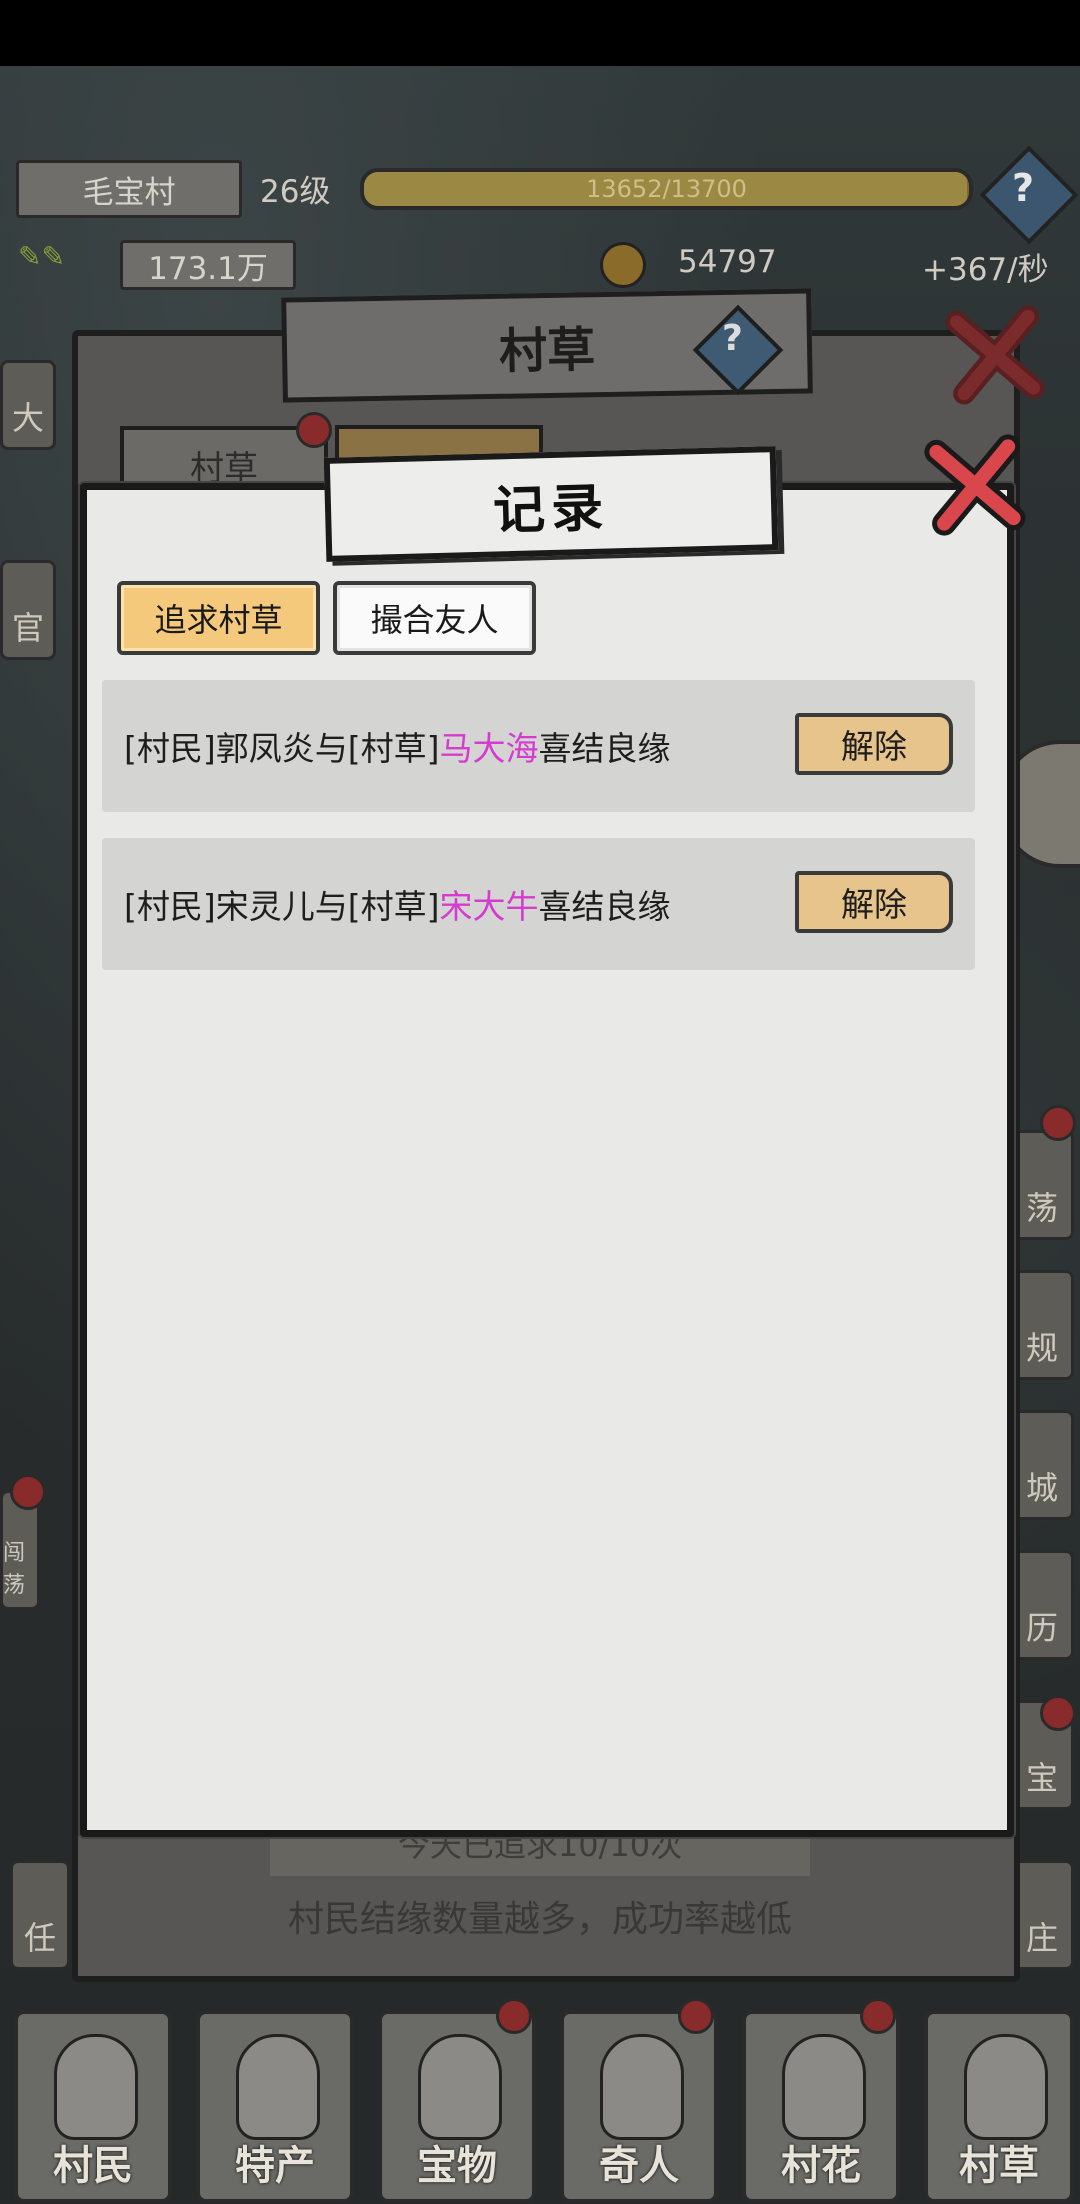  Describe the element at coordinates (642, 2087) in the screenshot. I see `strange-person-icon` at that location.